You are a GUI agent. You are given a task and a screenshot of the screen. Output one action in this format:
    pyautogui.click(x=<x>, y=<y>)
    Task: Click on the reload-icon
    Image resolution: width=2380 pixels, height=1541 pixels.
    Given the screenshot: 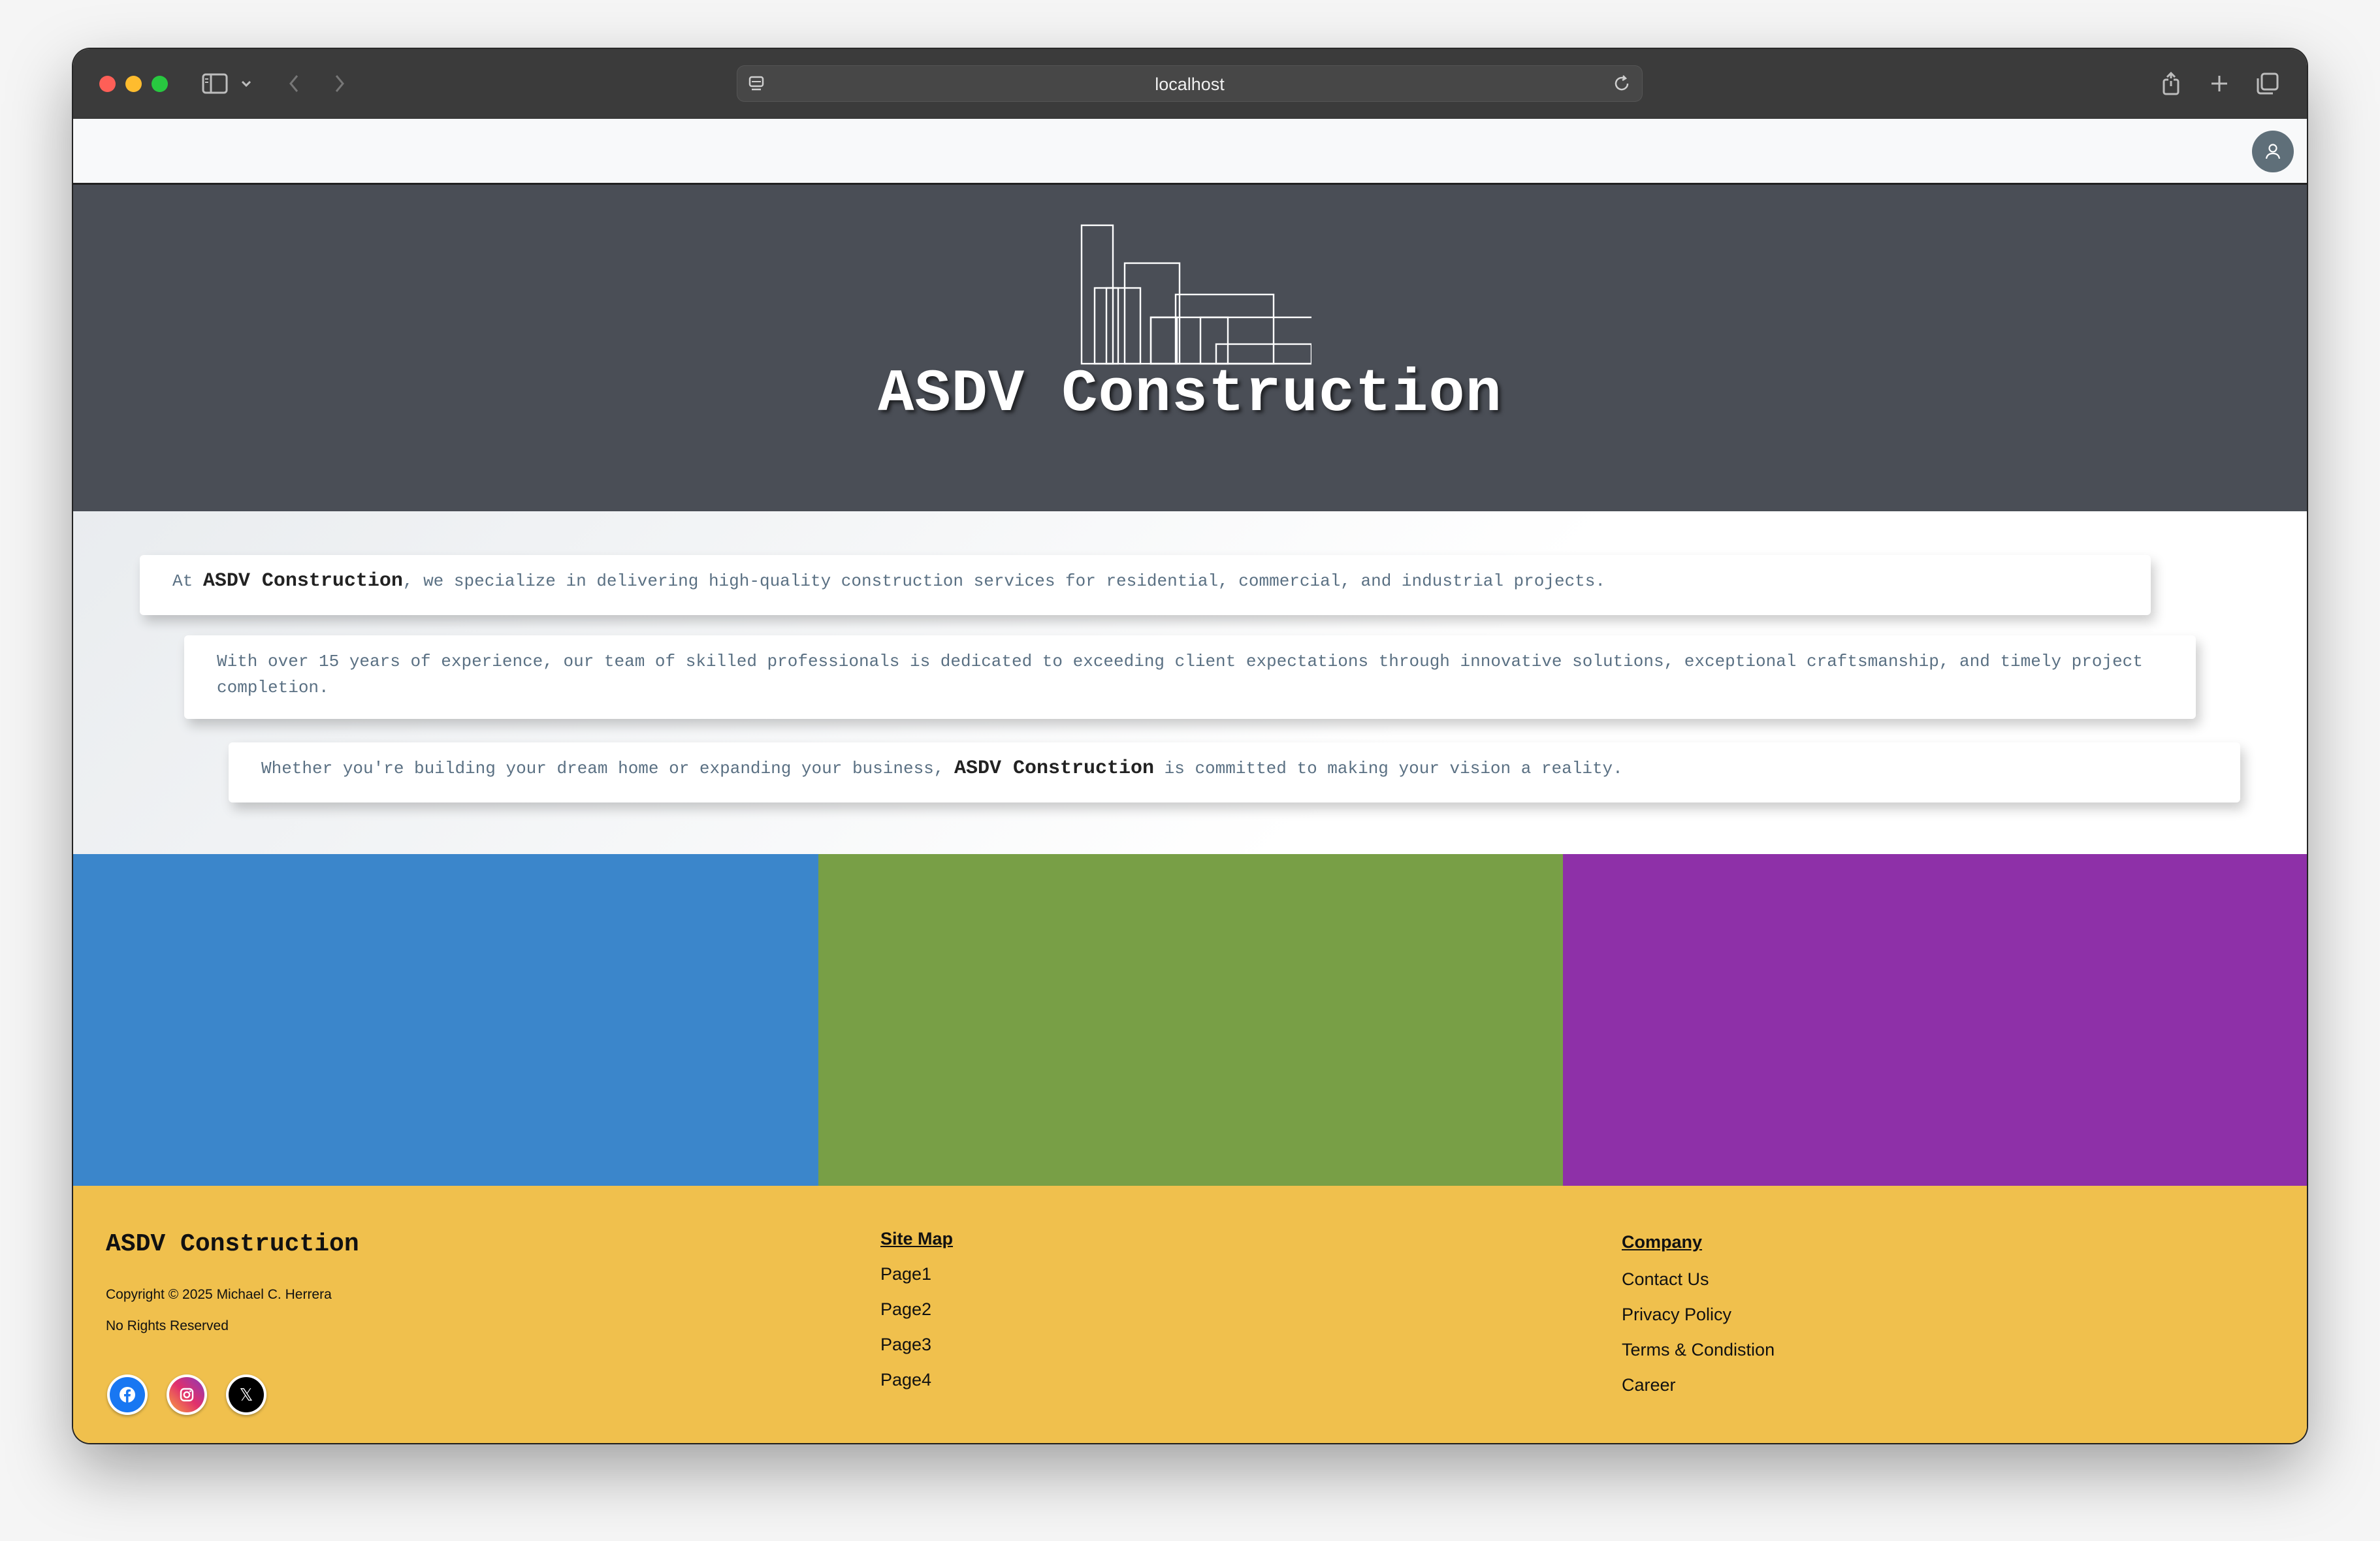 What is the action you would take?
    pyautogui.click(x=1622, y=85)
    